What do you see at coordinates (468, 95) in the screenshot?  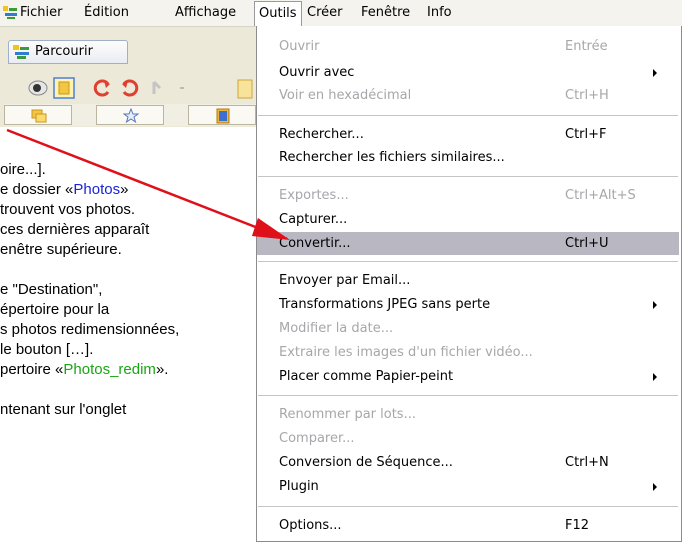 I see `menu-item-hexadecimal: Voir en hexadécimal Ctrl+H` at bounding box center [468, 95].